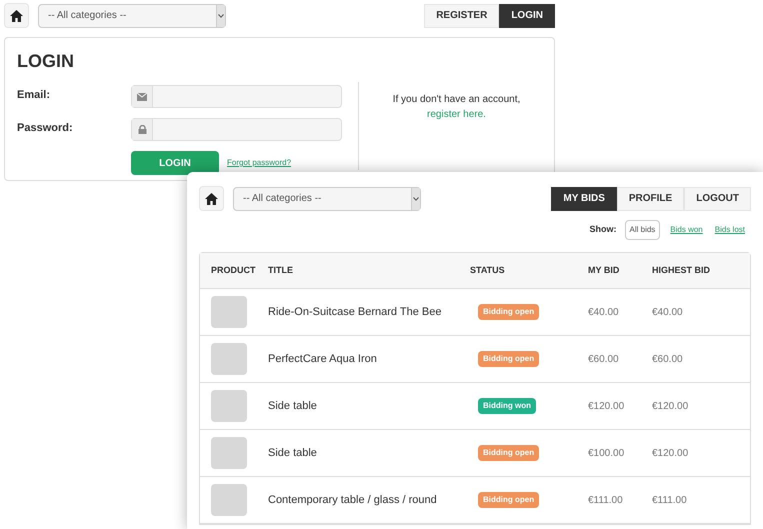 Image resolution: width=763 pixels, height=529 pixels. I want to click on page-title: LOGIN, so click(46, 61).